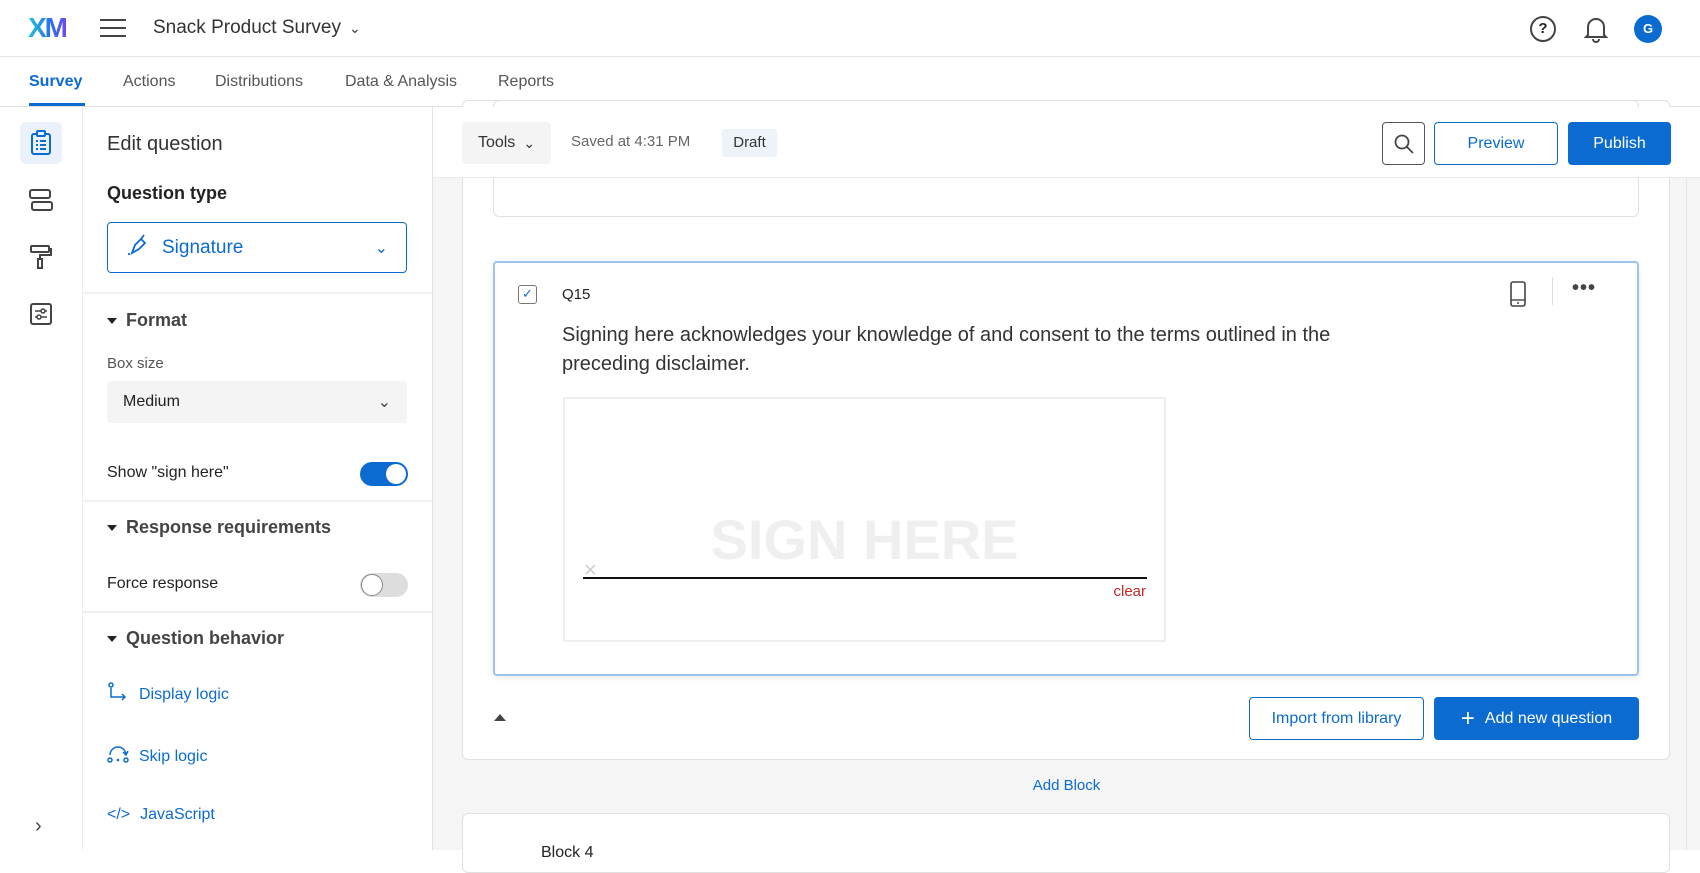 This screenshot has height=873, width=1700. Describe the element at coordinates (157, 320) in the screenshot. I see `format-heading: Format` at that location.